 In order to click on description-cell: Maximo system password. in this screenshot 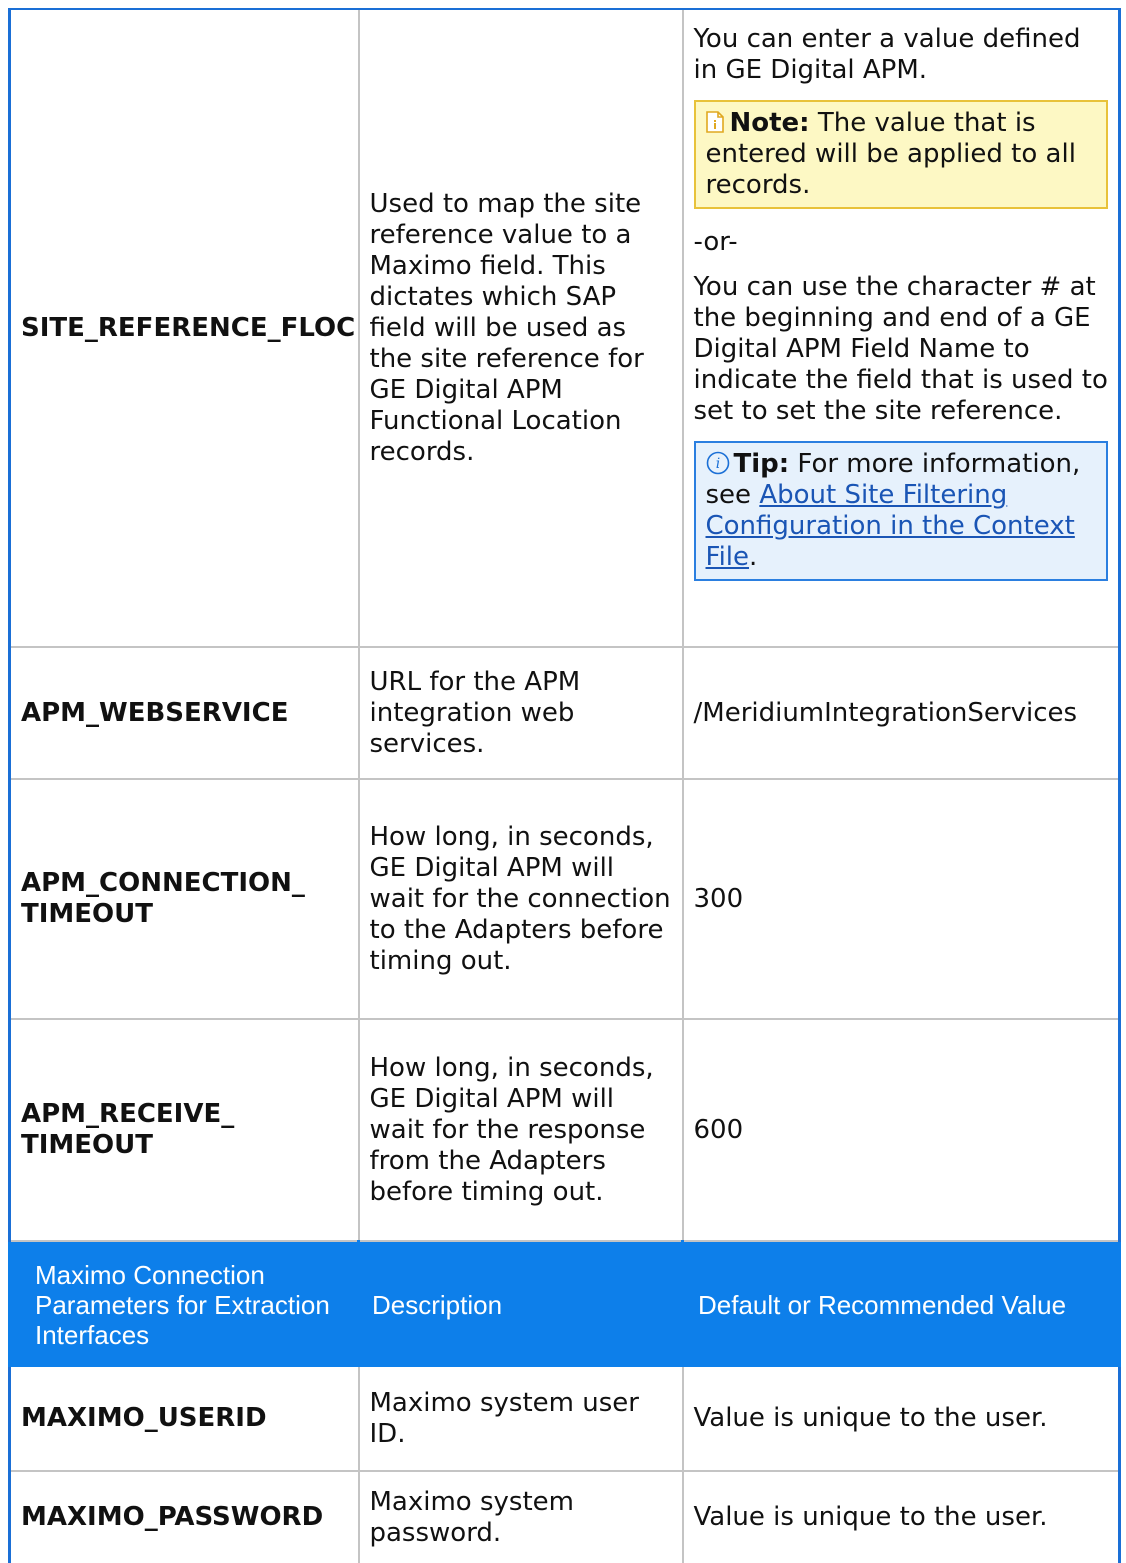, I will do `click(520, 1517)`.